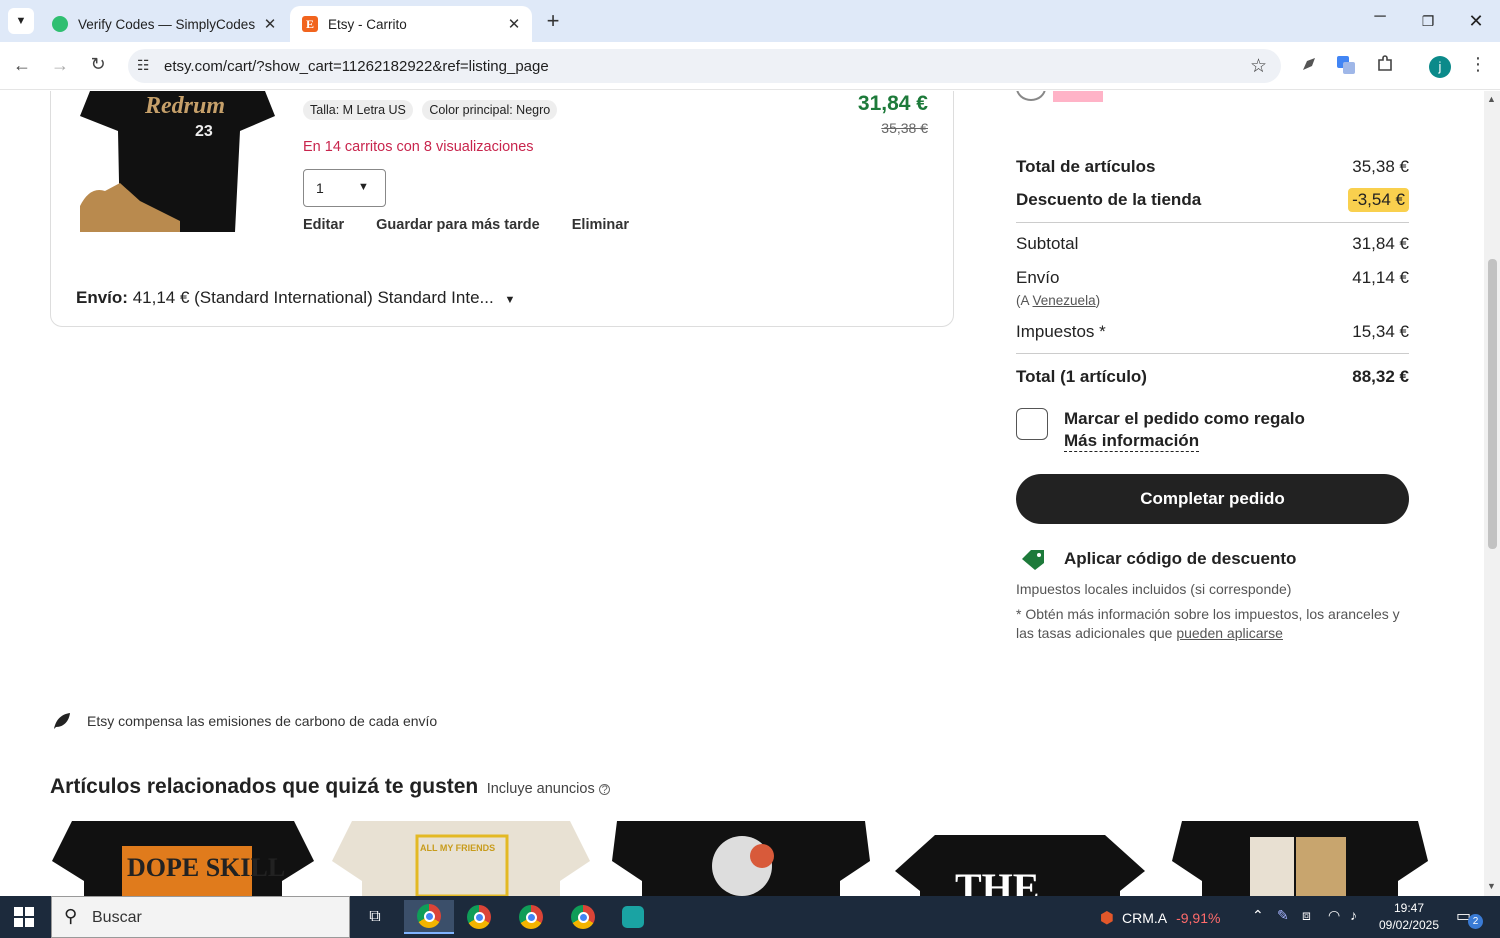 The image size is (1500, 938). Describe the element at coordinates (143, 65) in the screenshot. I see `site-info-icon: ☷` at that location.